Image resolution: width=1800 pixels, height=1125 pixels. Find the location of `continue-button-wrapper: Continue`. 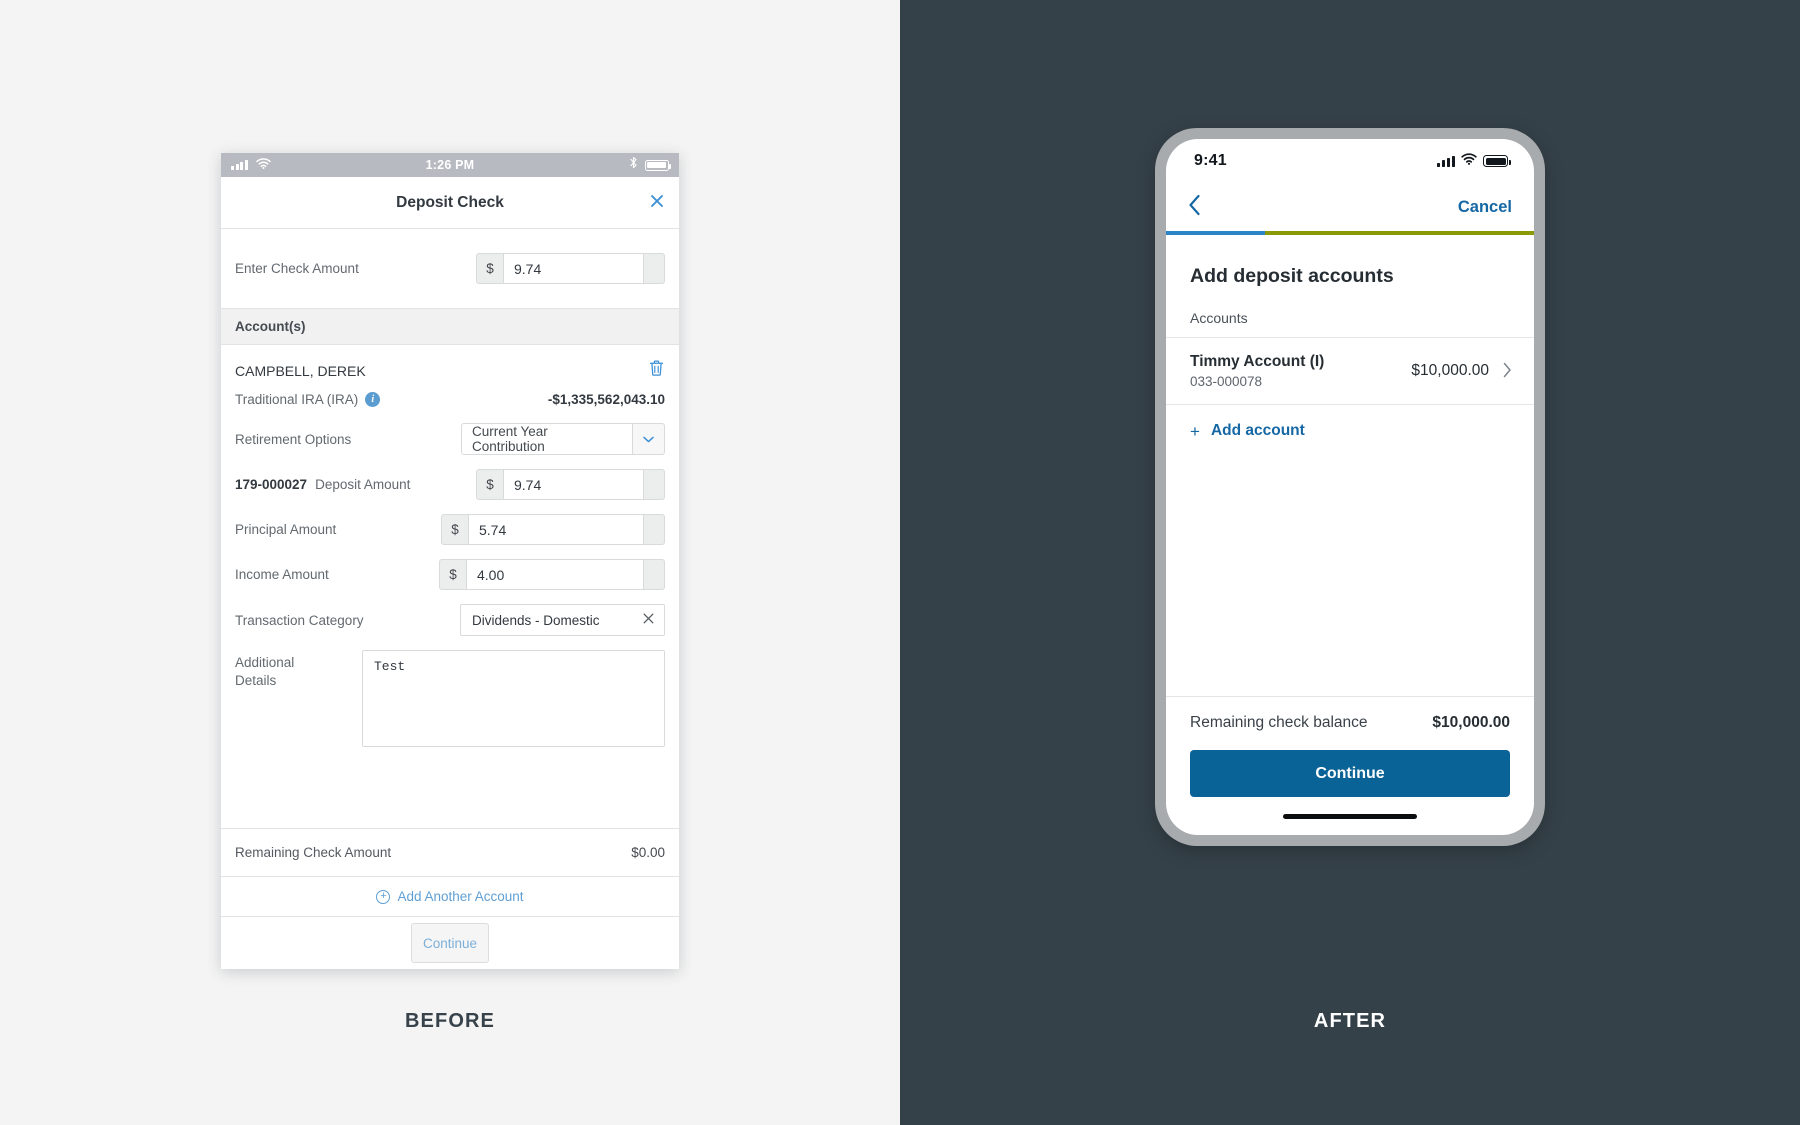

continue-button-wrapper: Continue is located at coordinates (1350, 764).